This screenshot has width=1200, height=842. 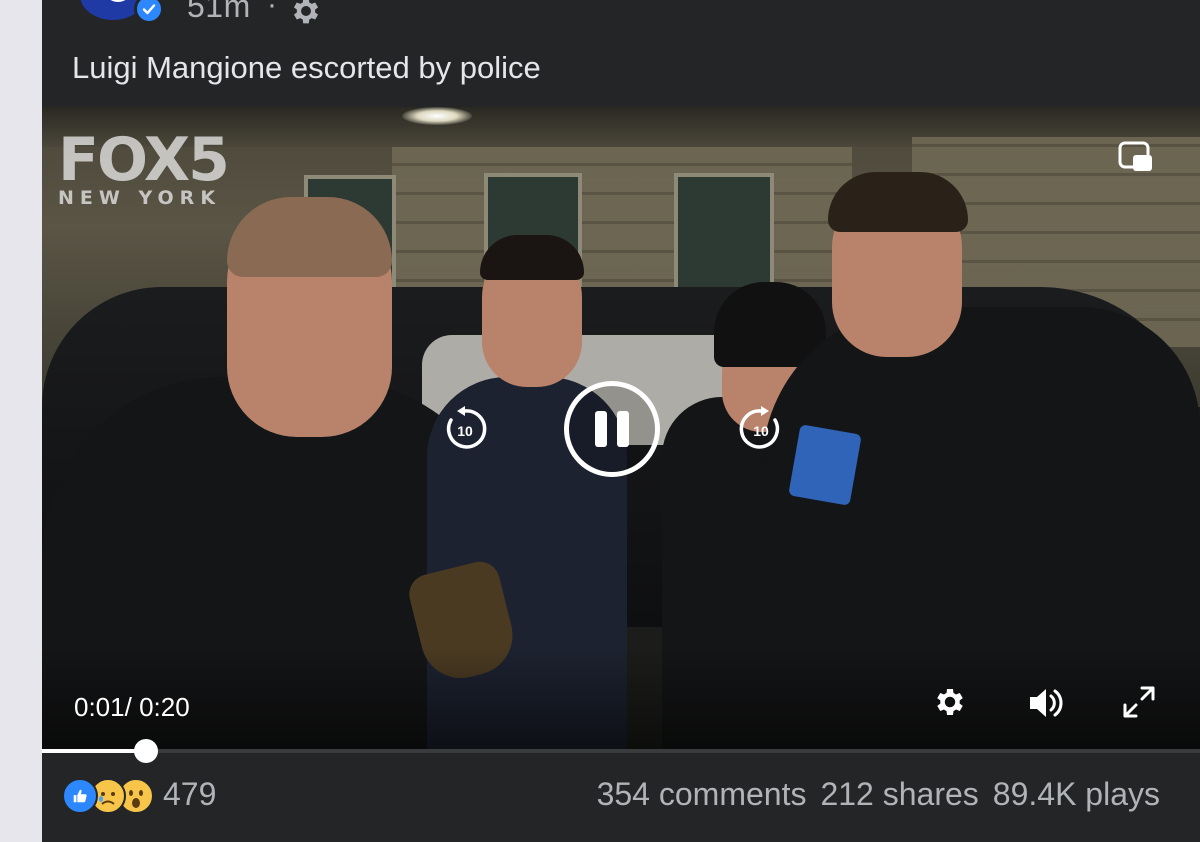 I want to click on reaction-icons, so click(x=110, y=796).